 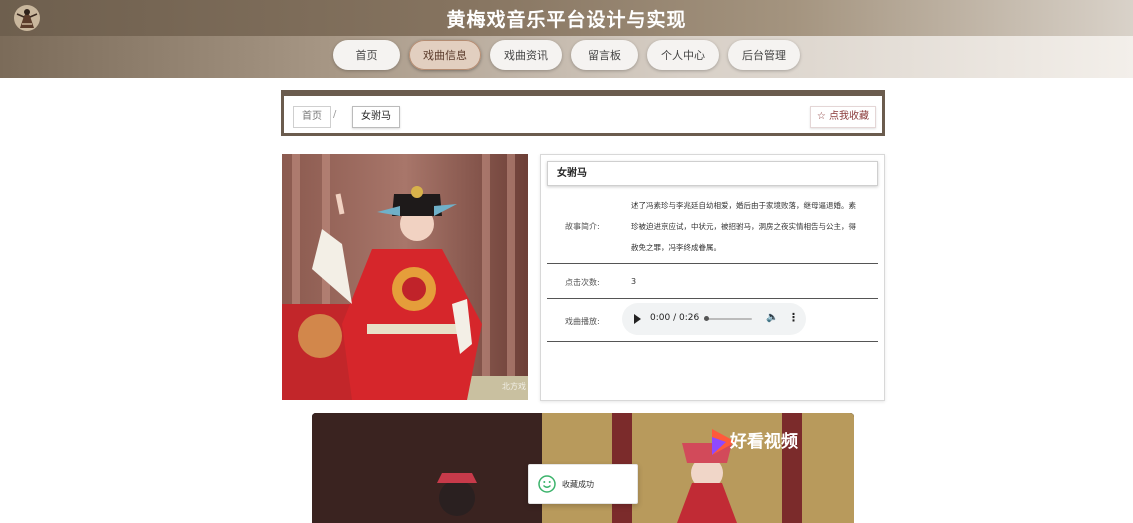 I want to click on play-label: 戏曲播放:, so click(x=582, y=321).